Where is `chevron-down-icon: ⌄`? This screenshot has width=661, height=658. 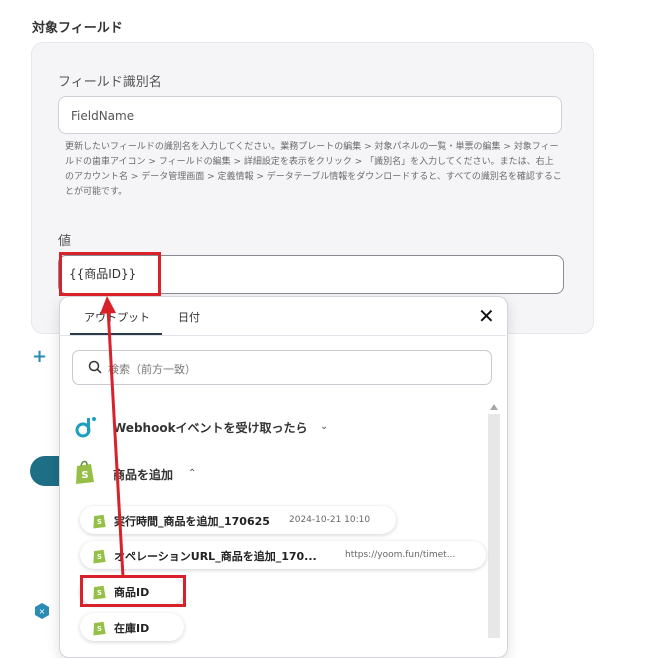 chevron-down-icon: ⌄ is located at coordinates (324, 426).